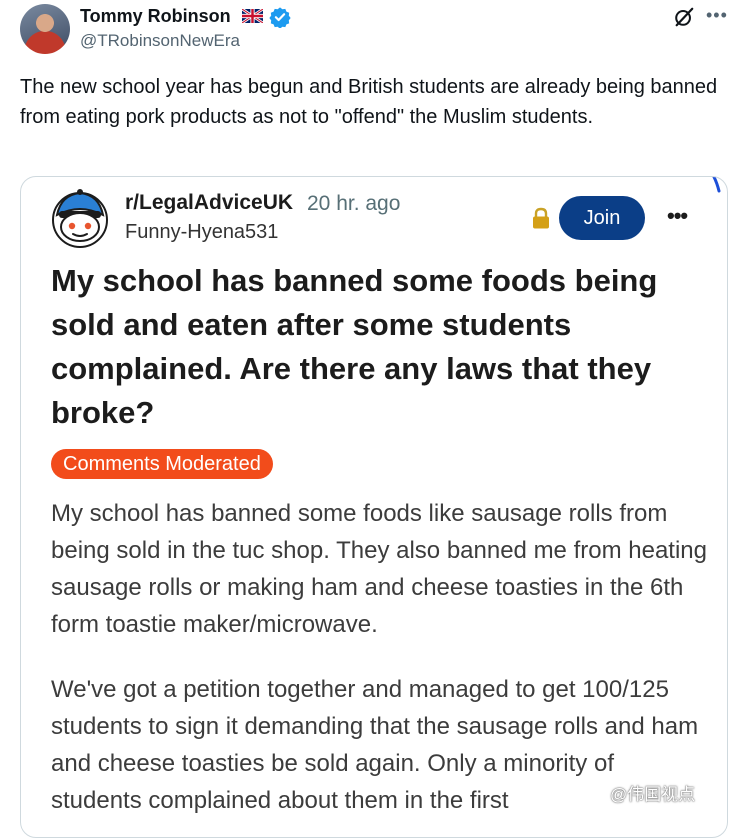  I want to click on grok-icon, so click(684, 17).